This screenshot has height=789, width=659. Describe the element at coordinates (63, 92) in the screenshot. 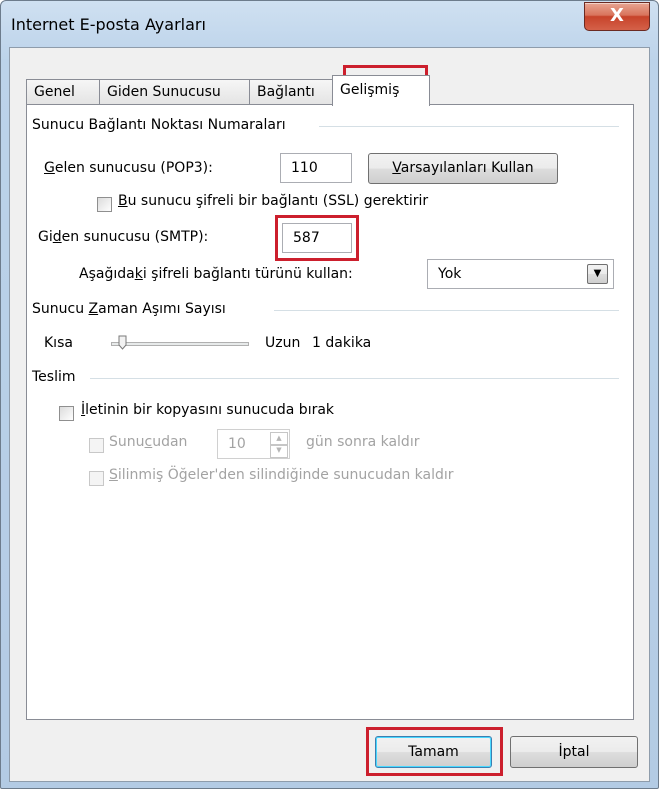

I see `tab-genel: Genel` at that location.